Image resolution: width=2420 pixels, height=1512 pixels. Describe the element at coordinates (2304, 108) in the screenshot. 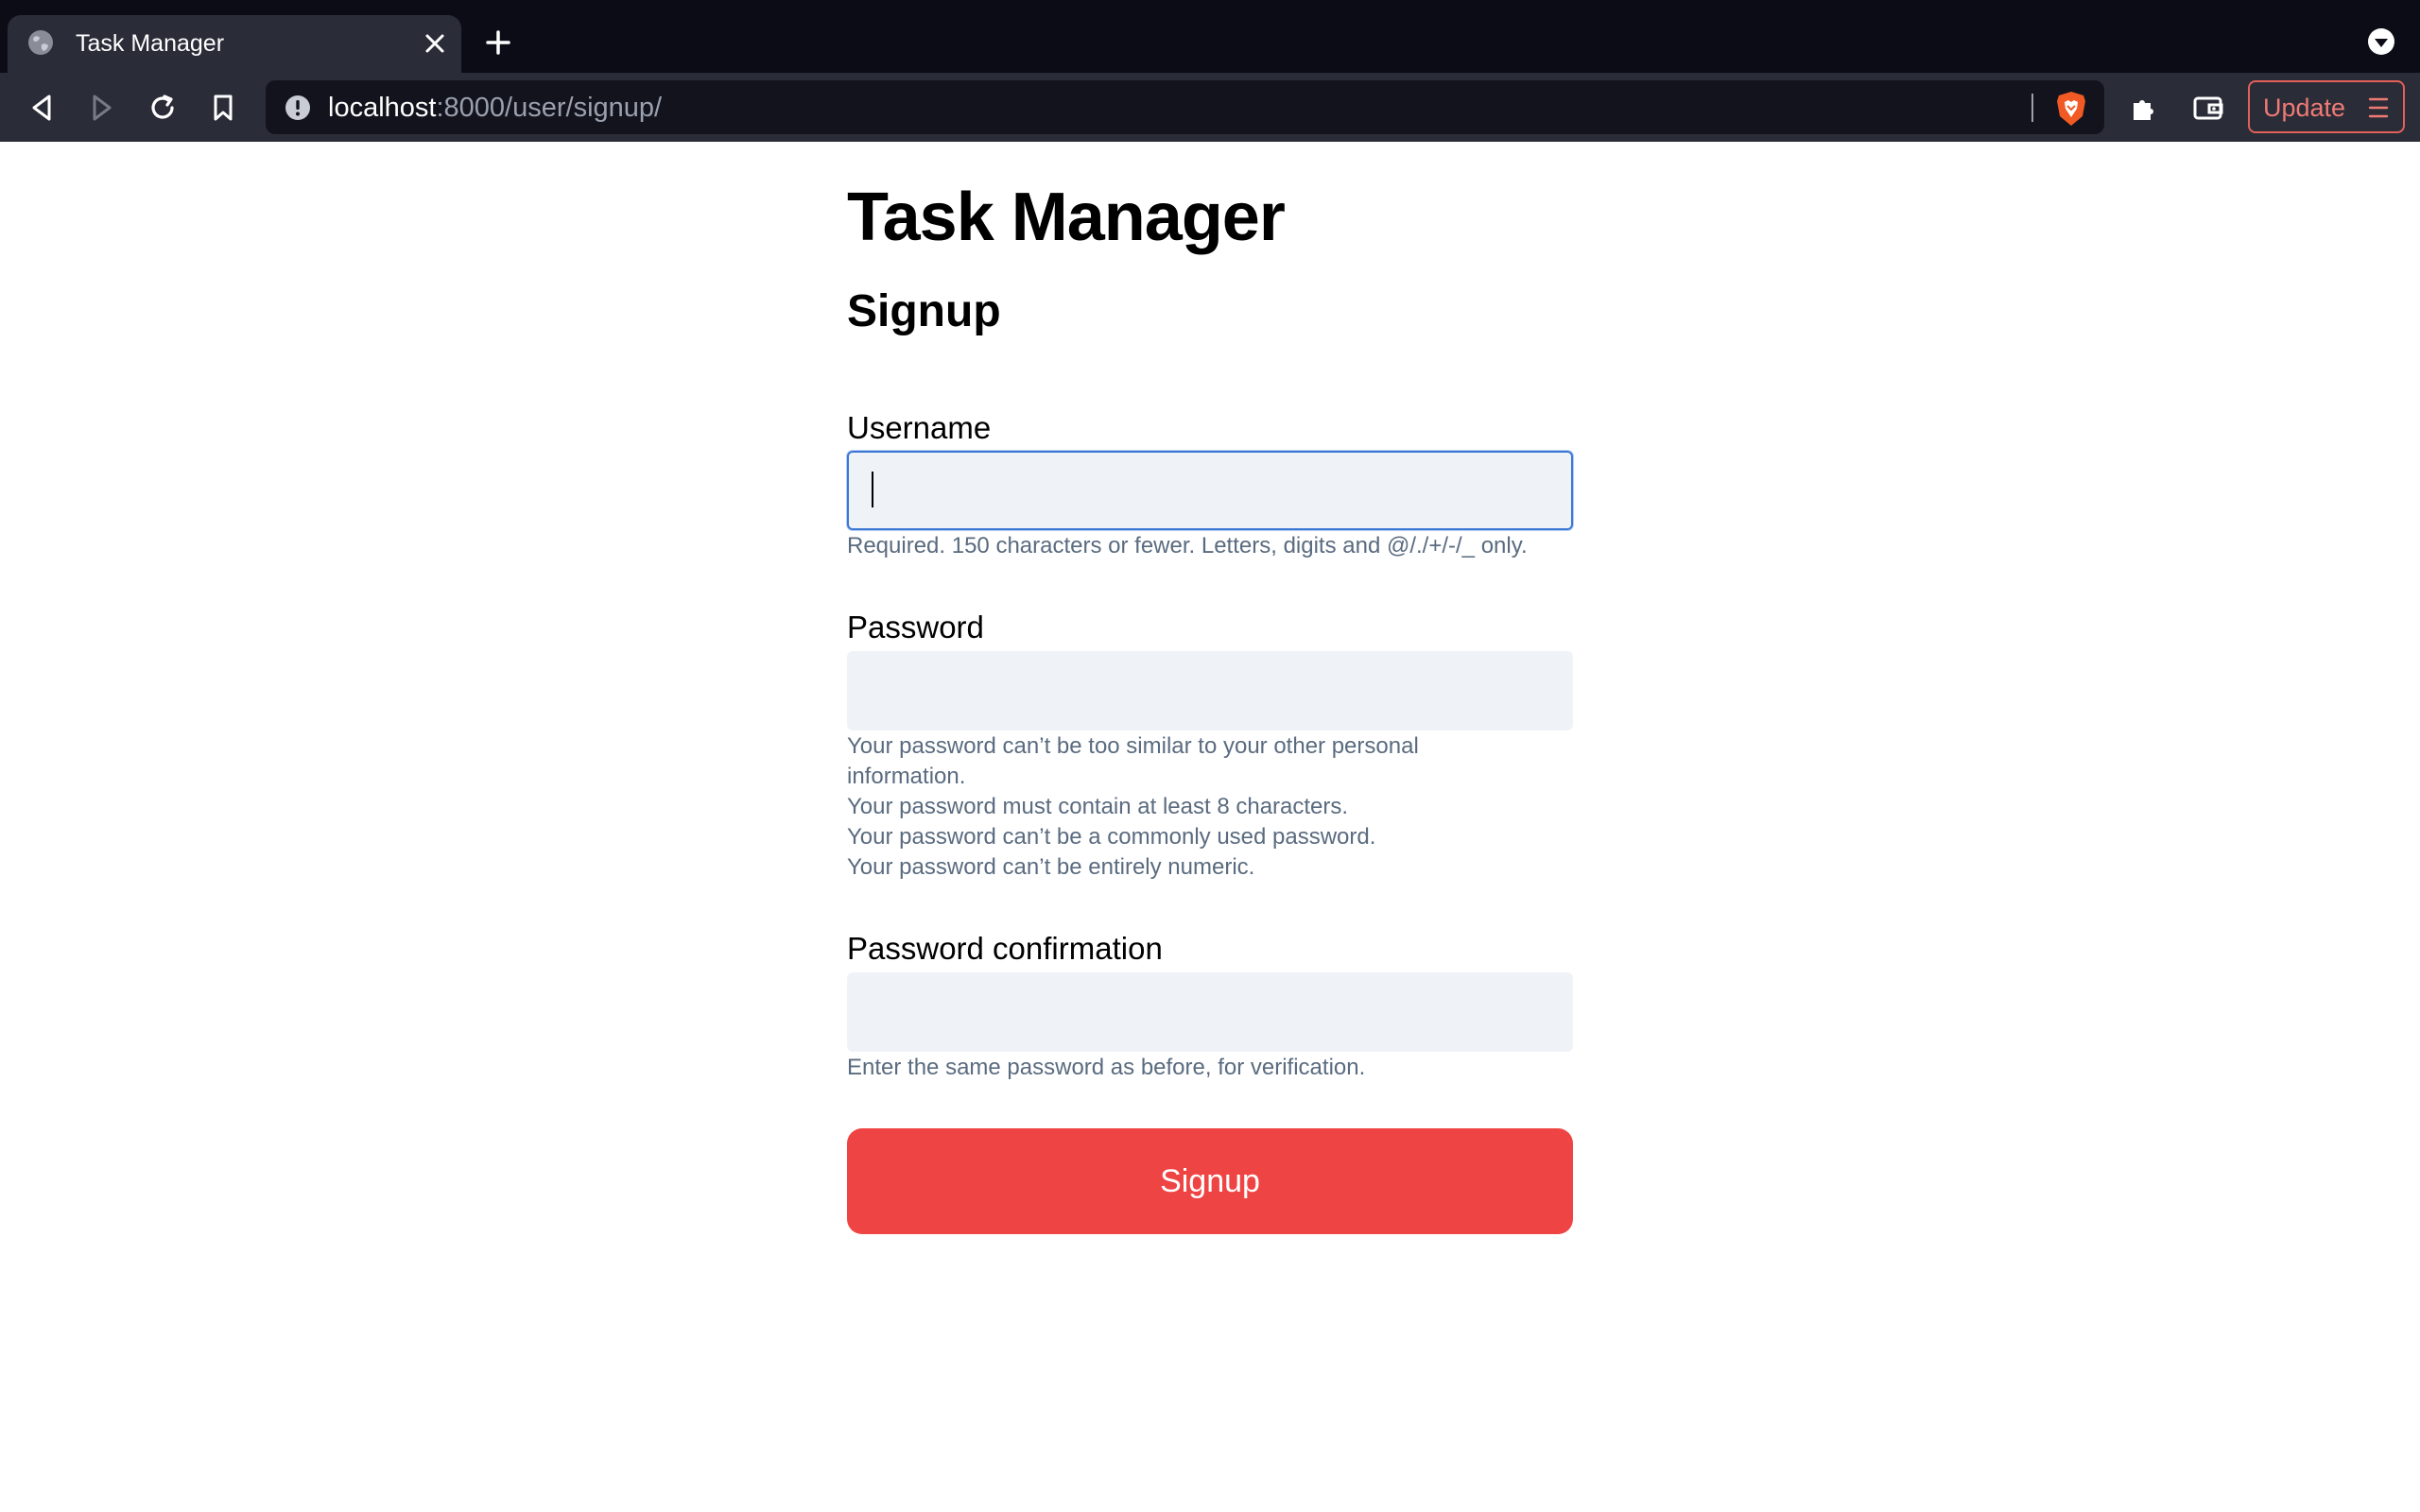

I see `update-label: Update` at that location.